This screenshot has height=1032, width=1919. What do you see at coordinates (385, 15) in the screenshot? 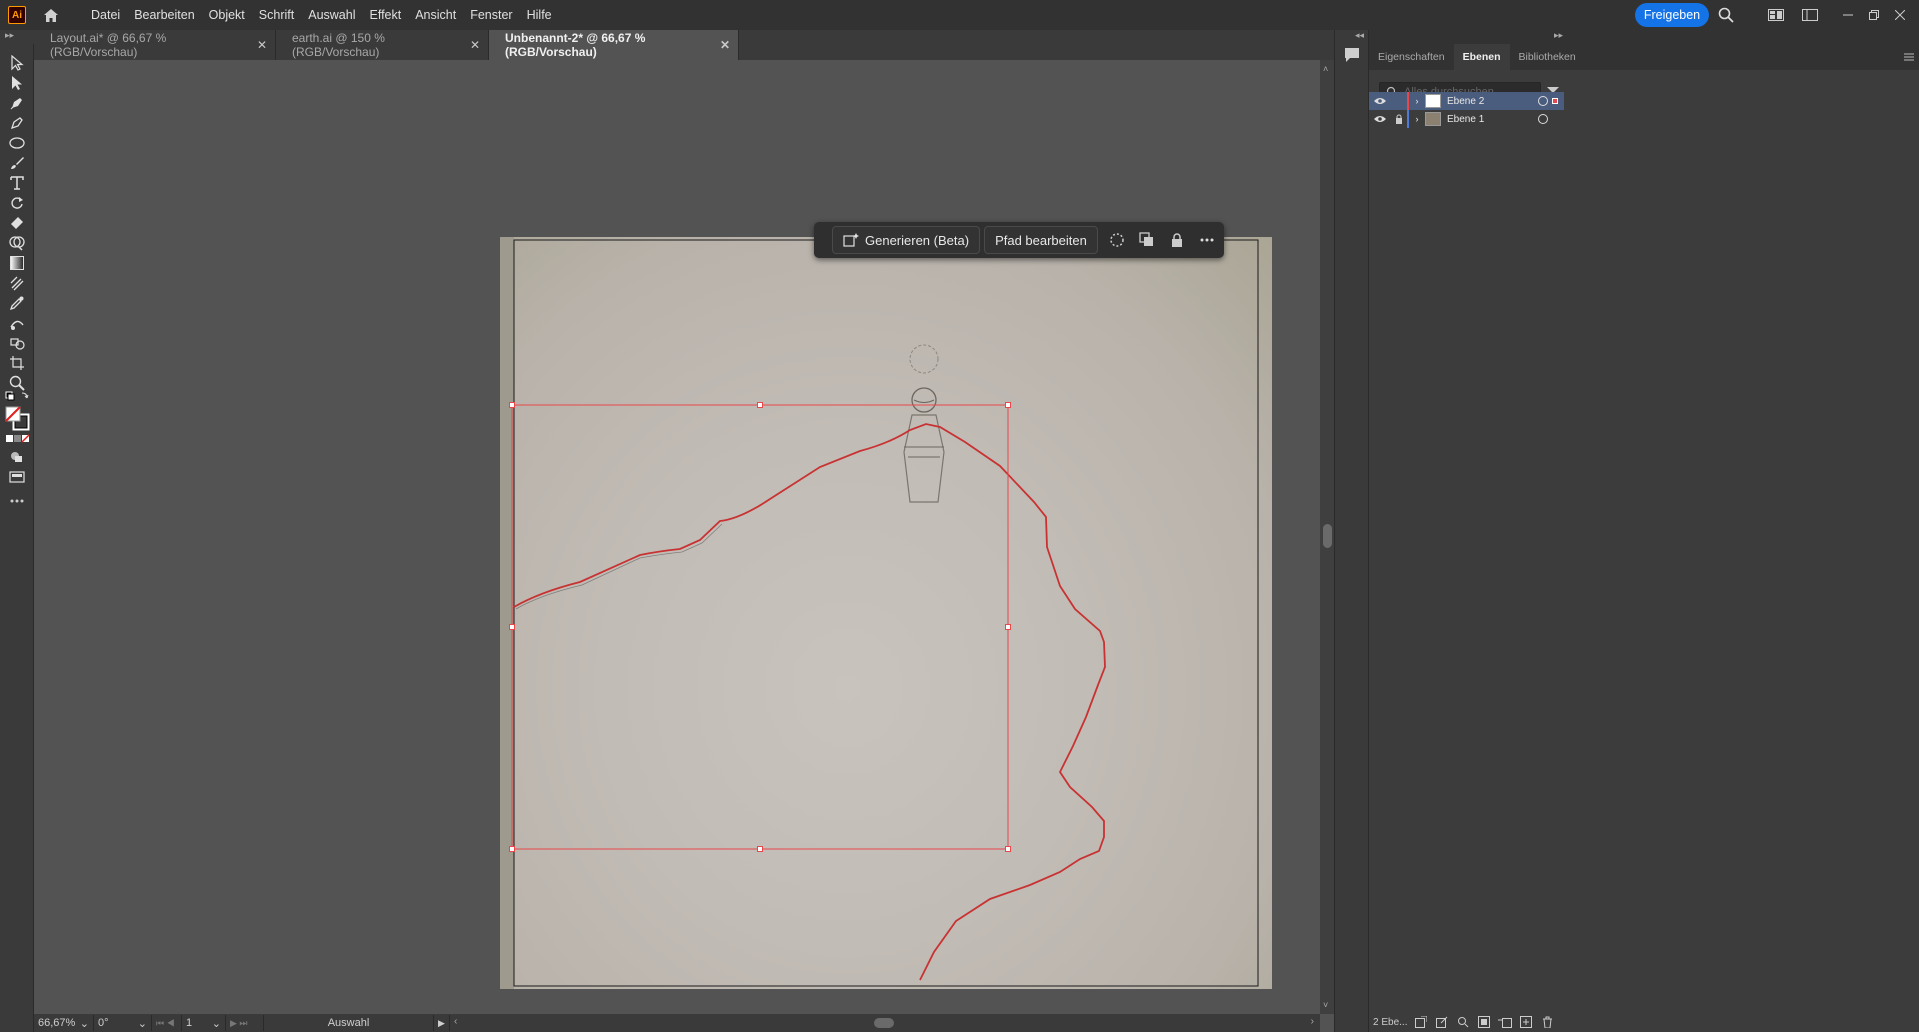
I see `menu-effekt: Effekt` at bounding box center [385, 15].